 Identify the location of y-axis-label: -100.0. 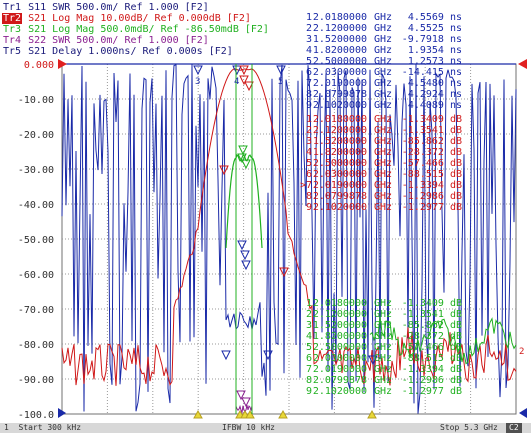
(36, 415).